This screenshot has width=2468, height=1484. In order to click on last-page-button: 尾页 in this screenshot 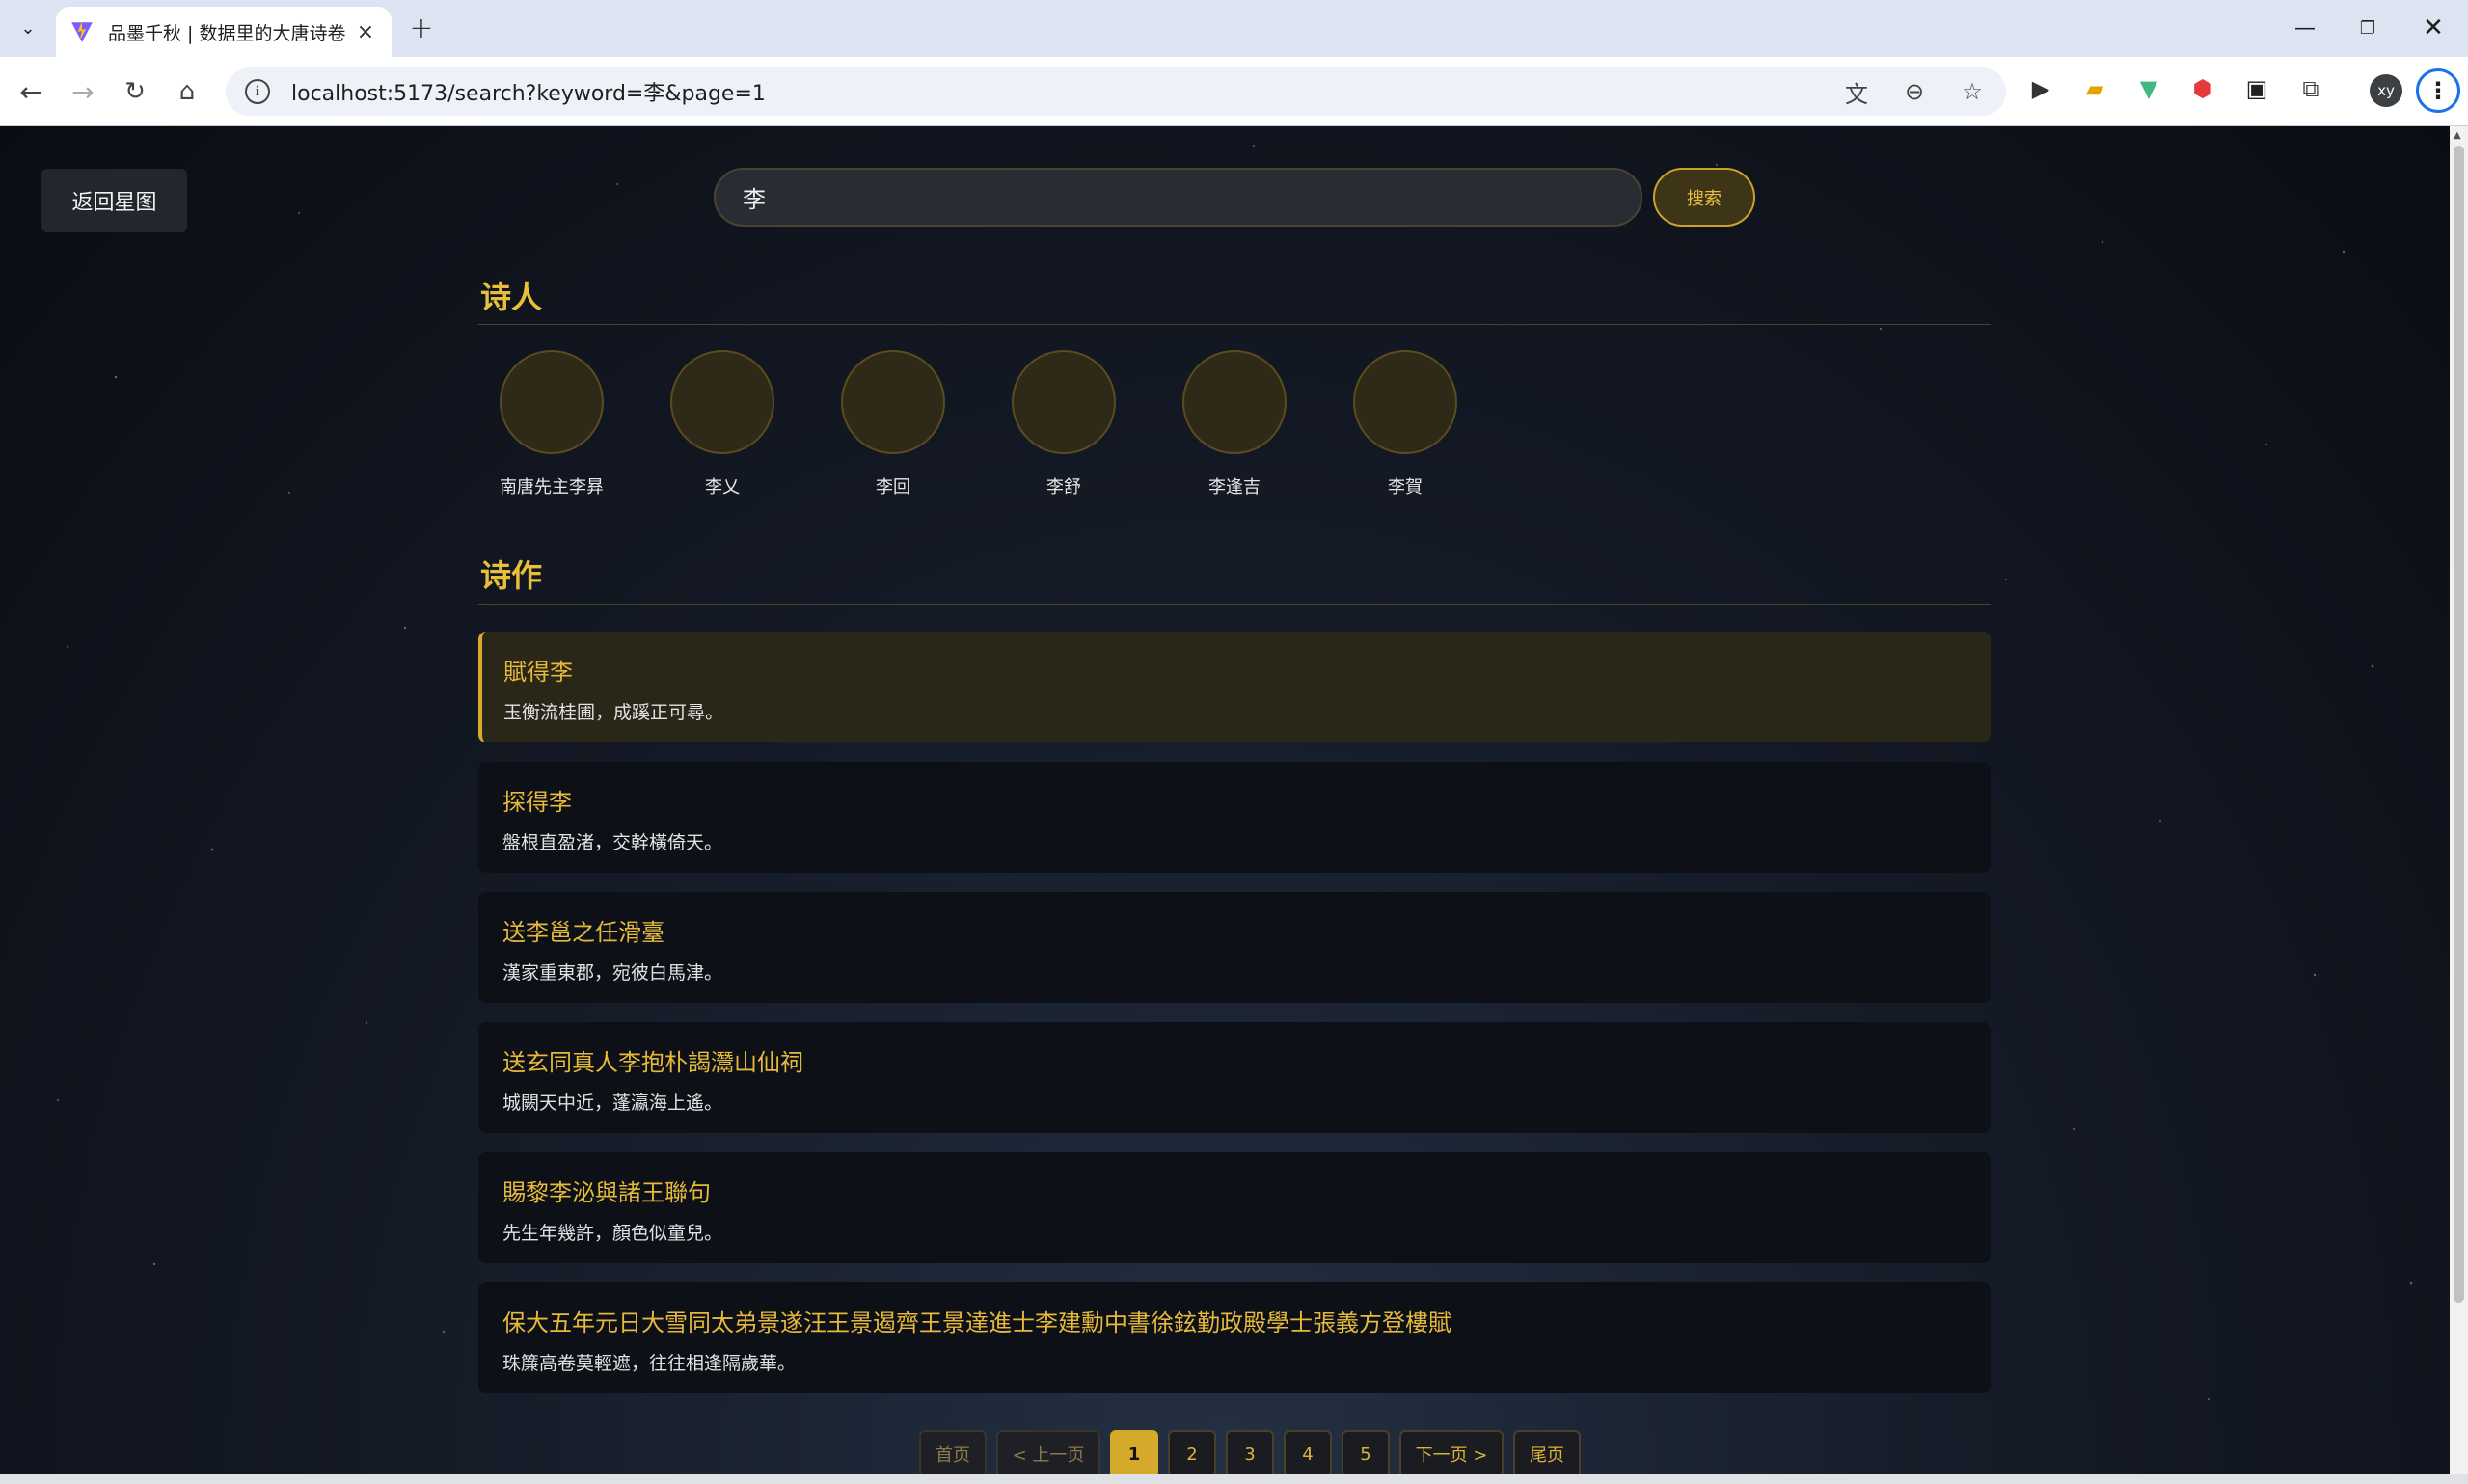, I will do `click(1547, 1452)`.